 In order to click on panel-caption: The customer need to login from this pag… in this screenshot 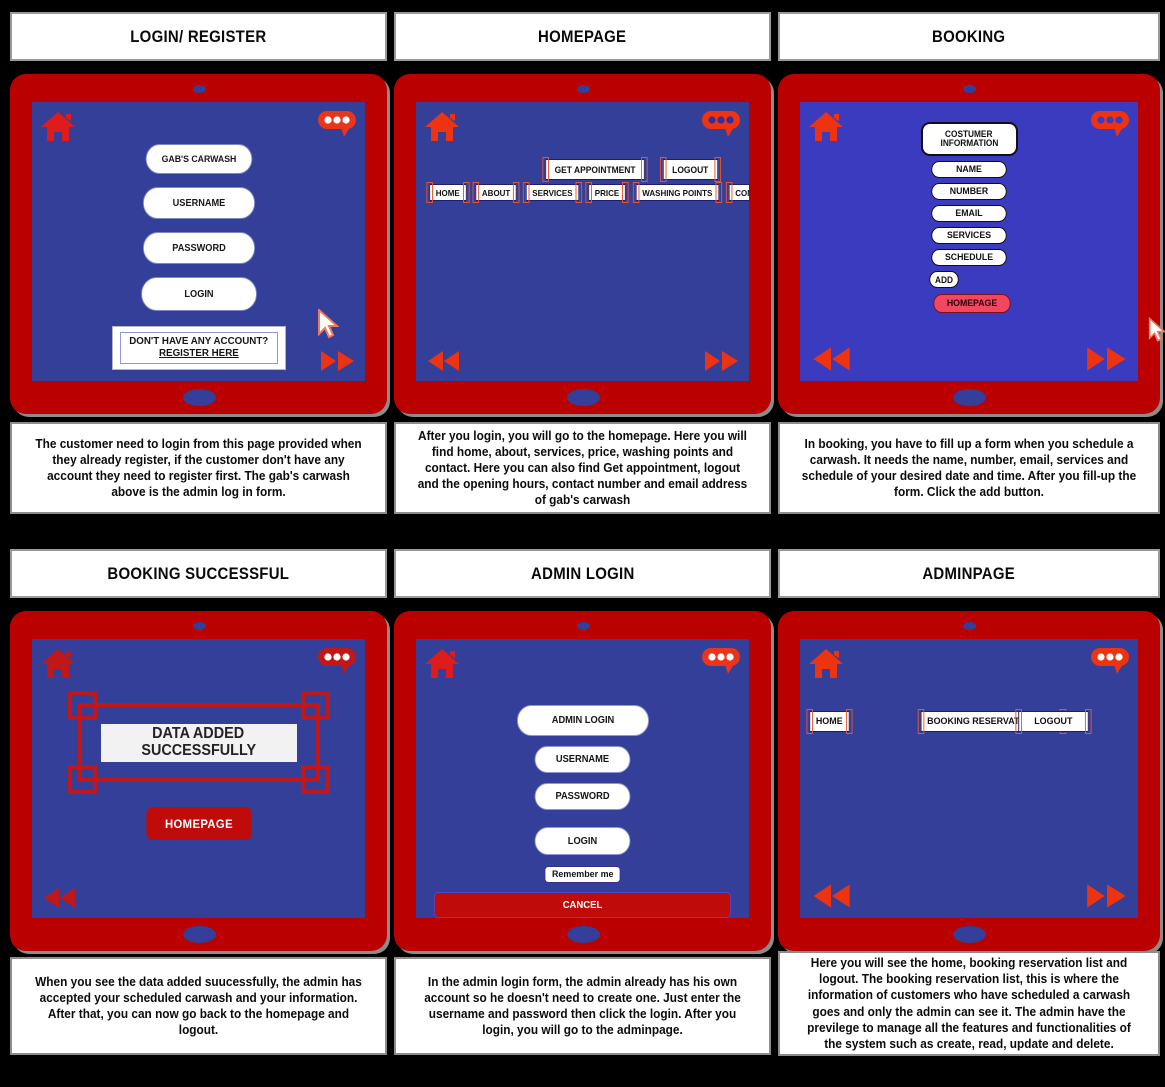, I will do `click(198, 468)`.